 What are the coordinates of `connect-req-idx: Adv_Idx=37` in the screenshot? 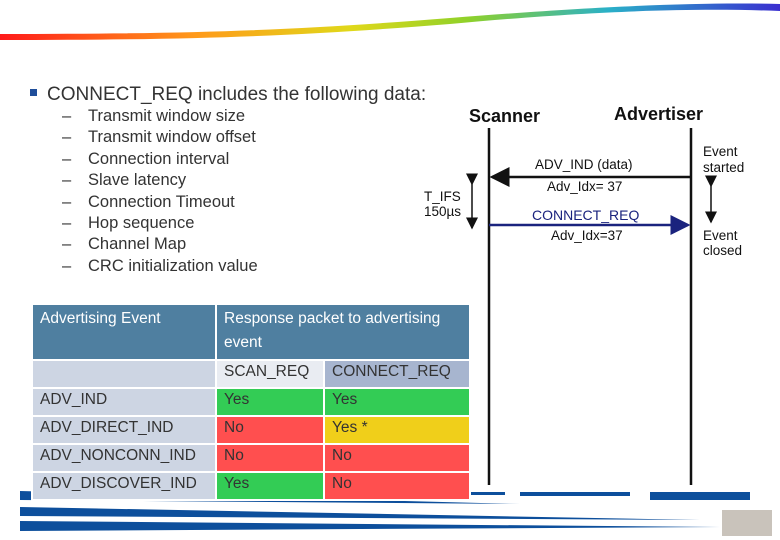 It's located at (587, 235).